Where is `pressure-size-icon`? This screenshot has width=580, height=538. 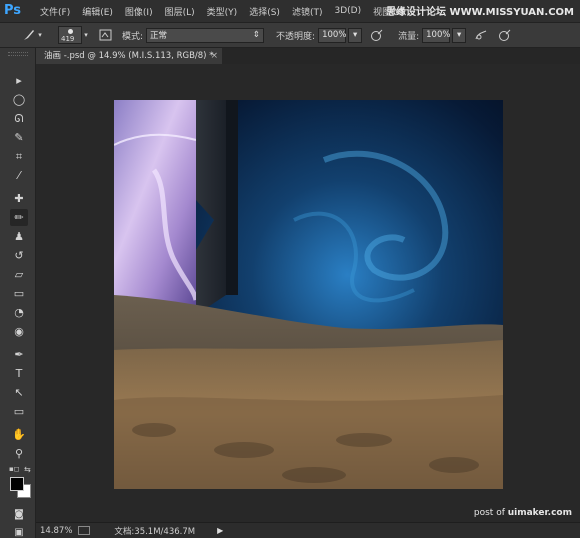 pressure-size-icon is located at coordinates (505, 35).